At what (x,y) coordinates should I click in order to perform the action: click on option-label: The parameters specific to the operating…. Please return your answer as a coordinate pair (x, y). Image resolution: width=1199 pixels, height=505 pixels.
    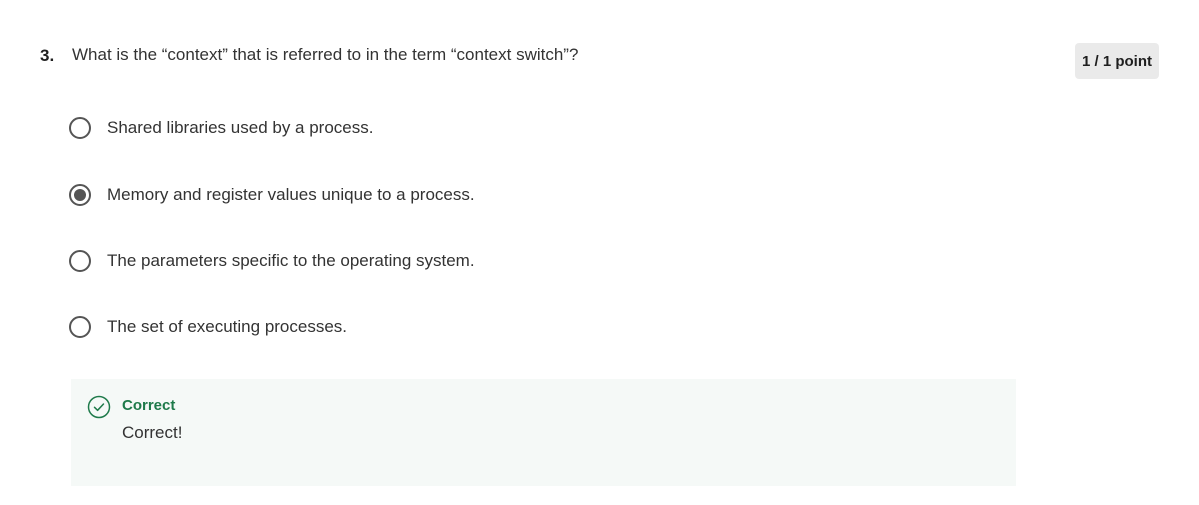
    Looking at the image, I should click on (291, 260).